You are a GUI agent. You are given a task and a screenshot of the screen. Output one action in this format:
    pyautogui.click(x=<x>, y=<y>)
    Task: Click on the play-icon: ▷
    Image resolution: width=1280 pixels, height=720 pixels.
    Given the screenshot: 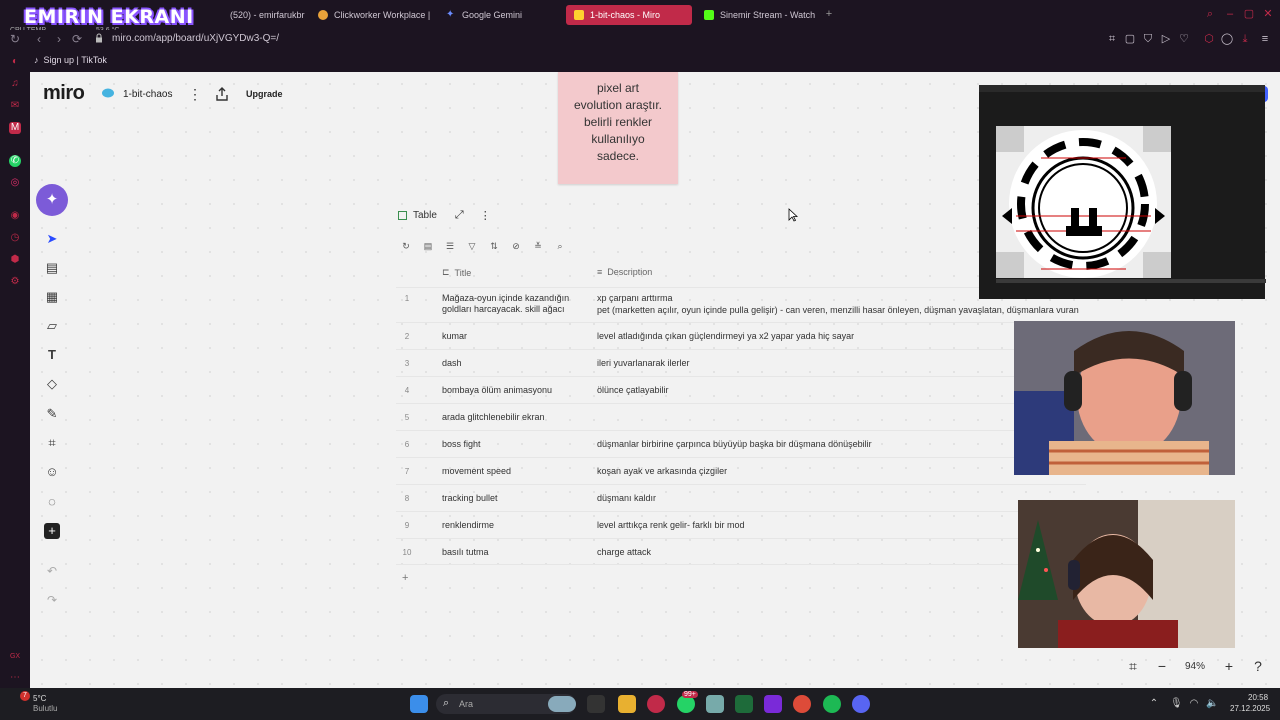 What is the action you would take?
    pyautogui.click(x=1166, y=39)
    